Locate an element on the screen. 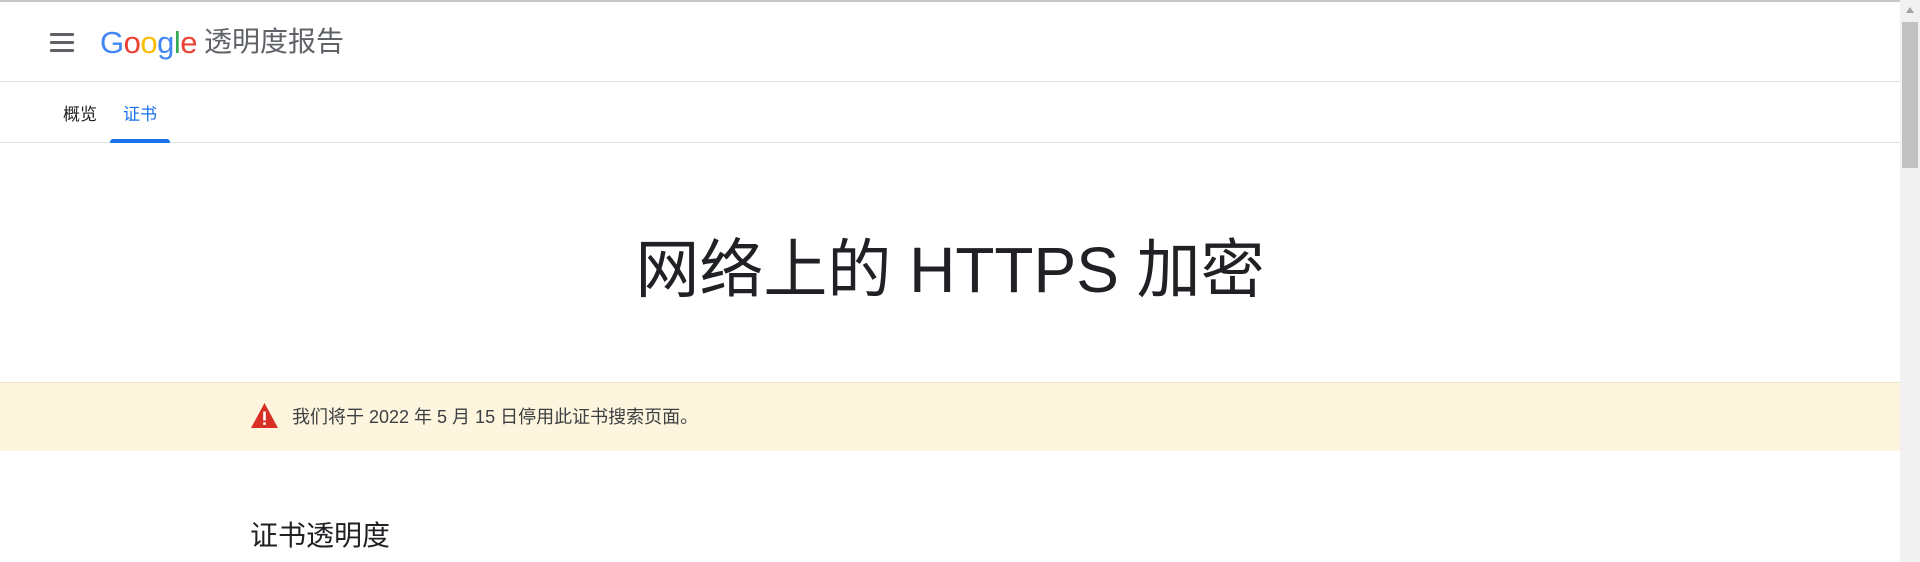 This screenshot has width=1920, height=562. google-logo: Google is located at coordinates (149, 42).